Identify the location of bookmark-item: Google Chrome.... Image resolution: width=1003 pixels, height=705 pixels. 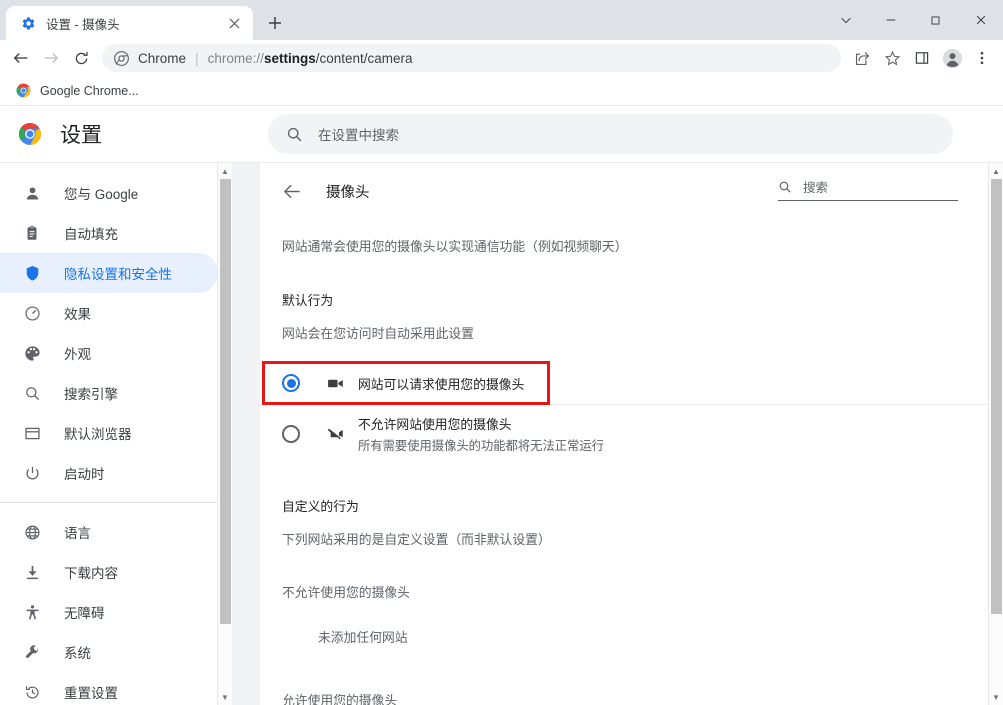
(77, 91).